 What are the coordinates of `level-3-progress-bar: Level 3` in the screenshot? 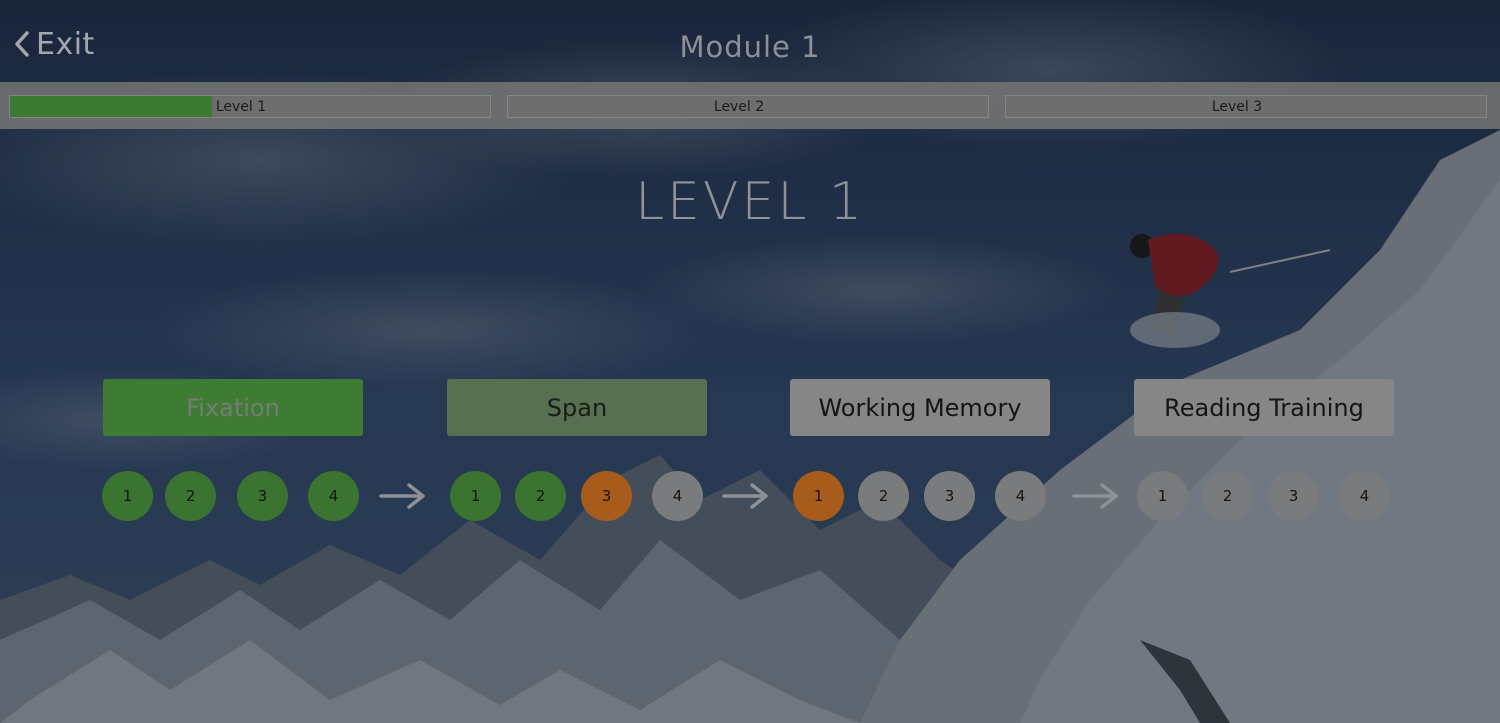 It's located at (1246, 106).